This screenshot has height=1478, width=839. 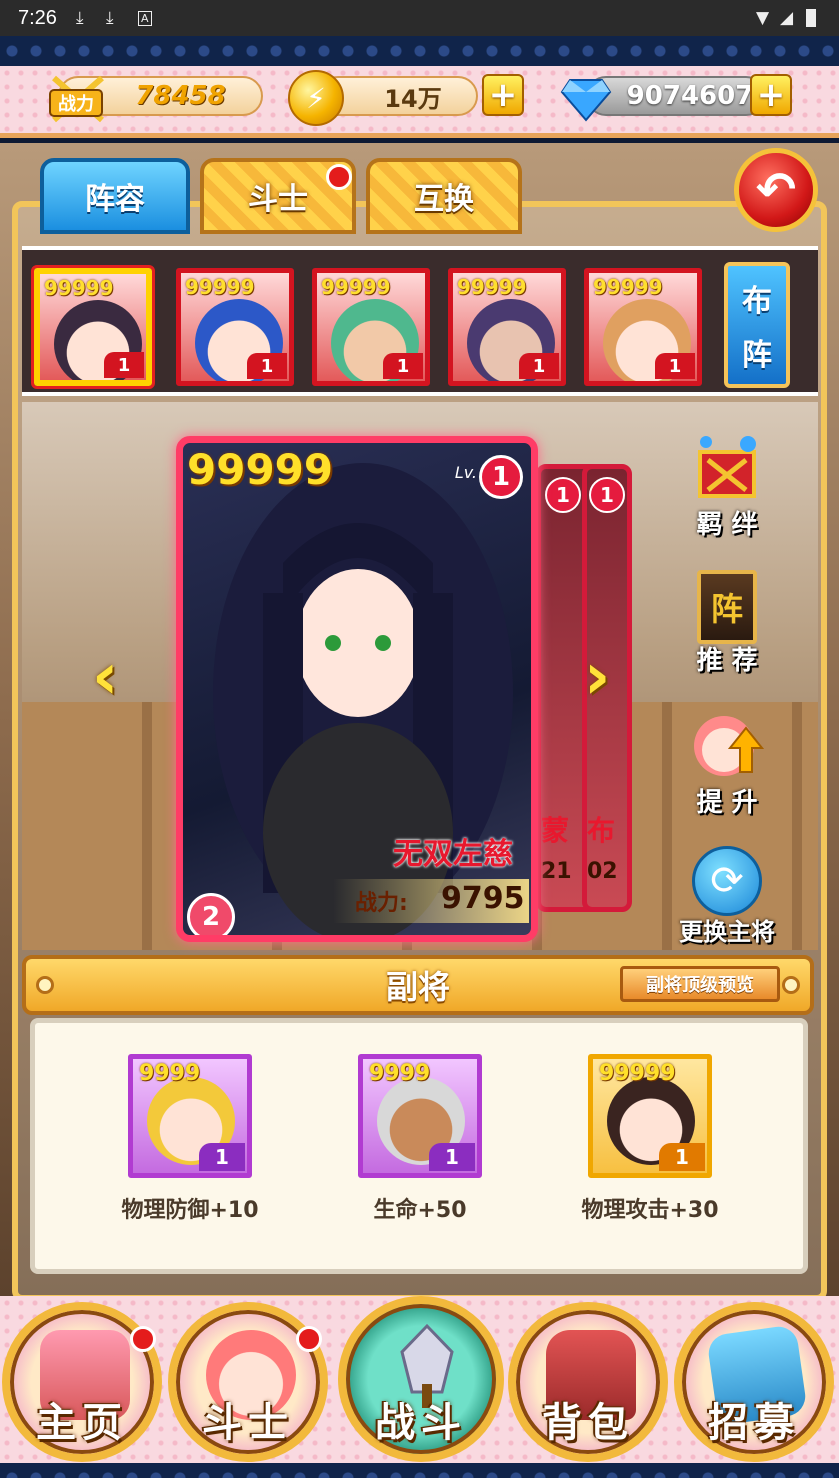 I want to click on top-preview-button: 副将顶级预览, so click(x=700, y=984).